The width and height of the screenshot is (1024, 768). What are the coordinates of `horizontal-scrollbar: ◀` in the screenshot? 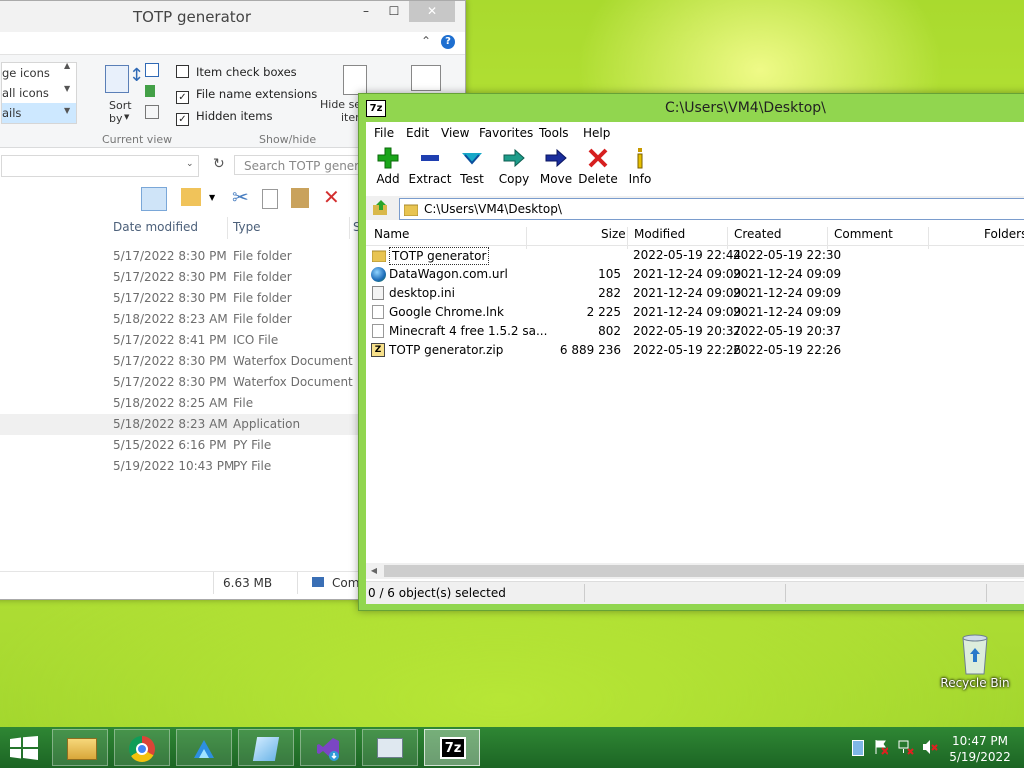 It's located at (695, 571).